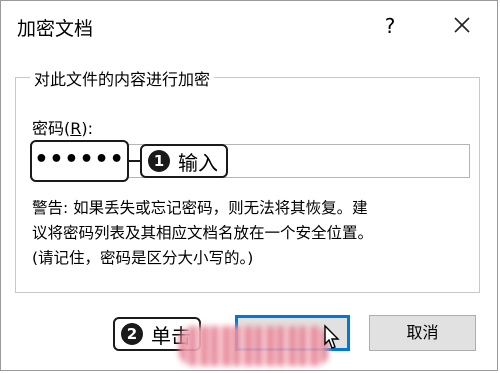 This screenshot has width=500, height=373. What do you see at coordinates (143, 258) in the screenshot?
I see `warning-line: (请记住，密码是区分大小写的。)` at bounding box center [143, 258].